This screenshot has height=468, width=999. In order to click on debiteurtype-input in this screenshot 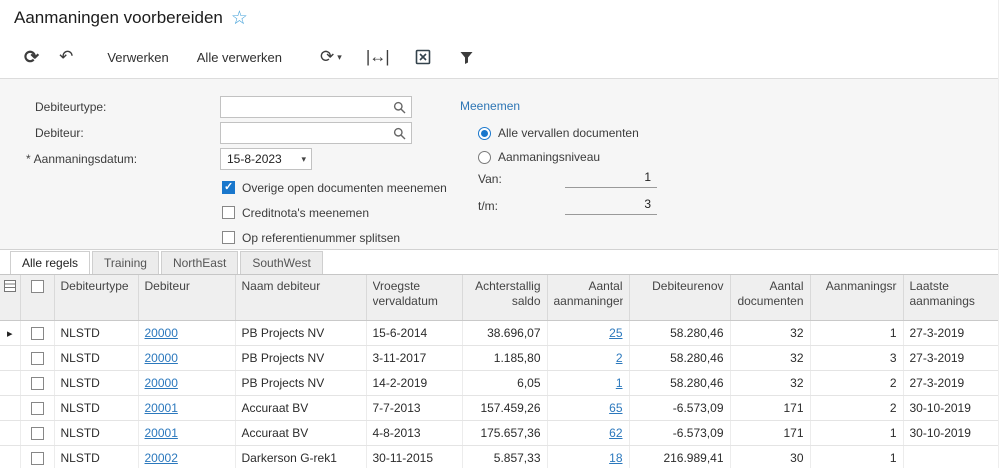, I will do `click(316, 107)`.